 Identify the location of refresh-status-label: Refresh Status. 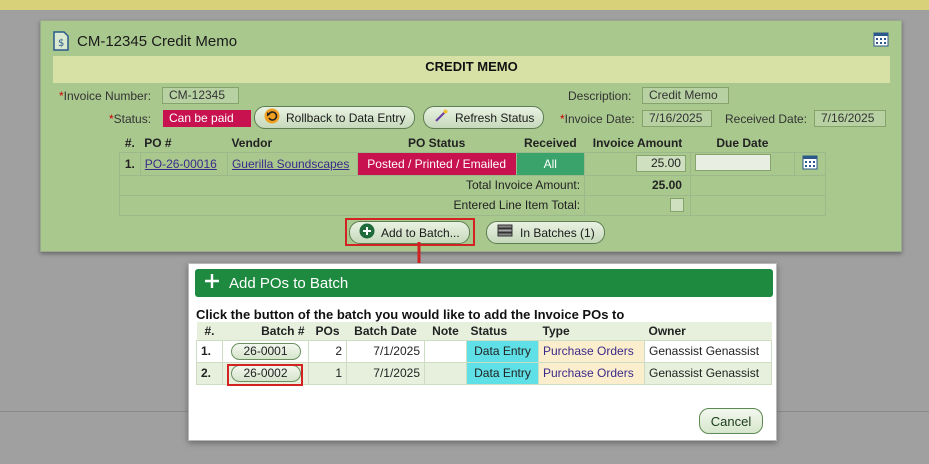
(495, 117).